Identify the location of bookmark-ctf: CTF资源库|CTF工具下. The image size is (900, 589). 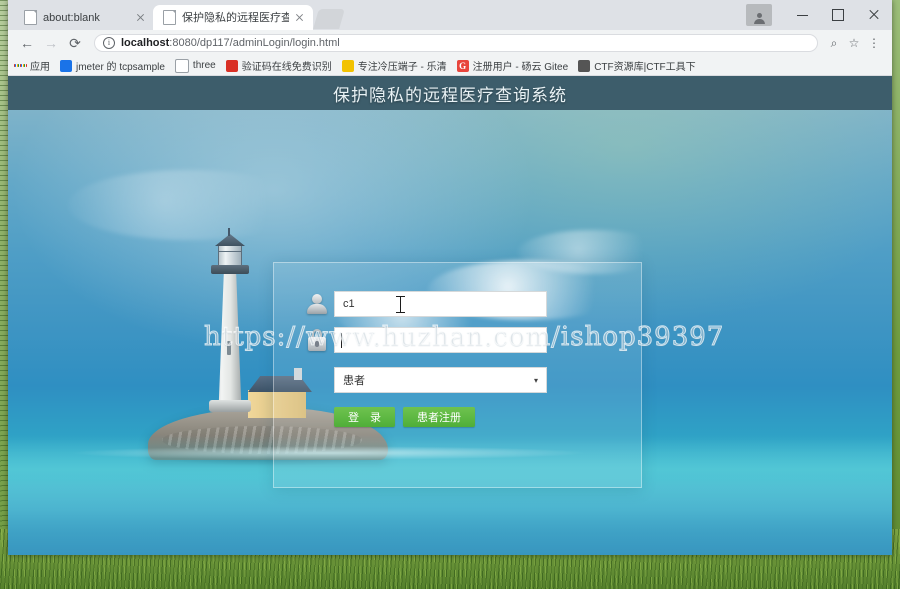
(637, 65).